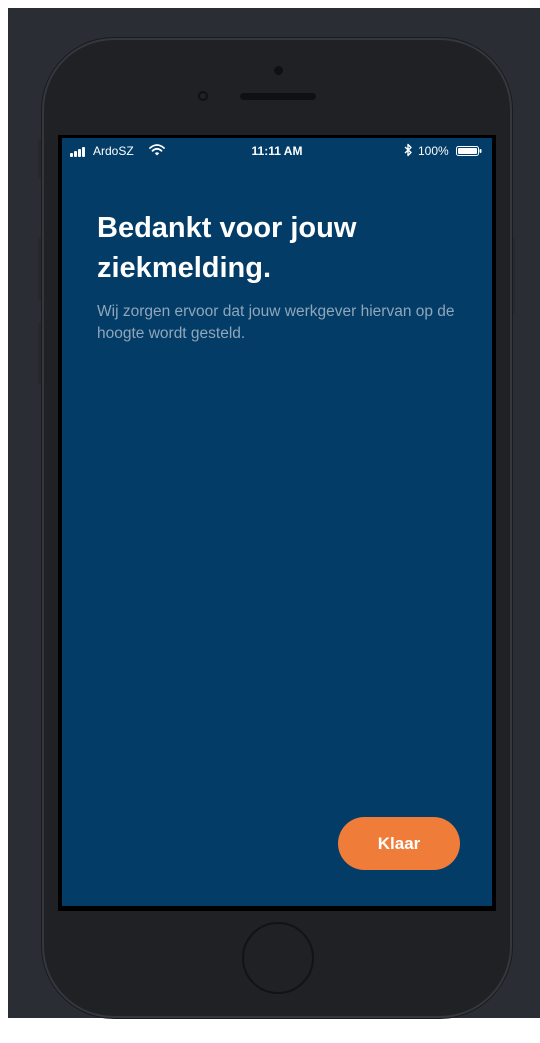 The width and height of the screenshot is (540, 1043). Describe the element at coordinates (399, 843) in the screenshot. I see `done-button: Klaar` at that location.